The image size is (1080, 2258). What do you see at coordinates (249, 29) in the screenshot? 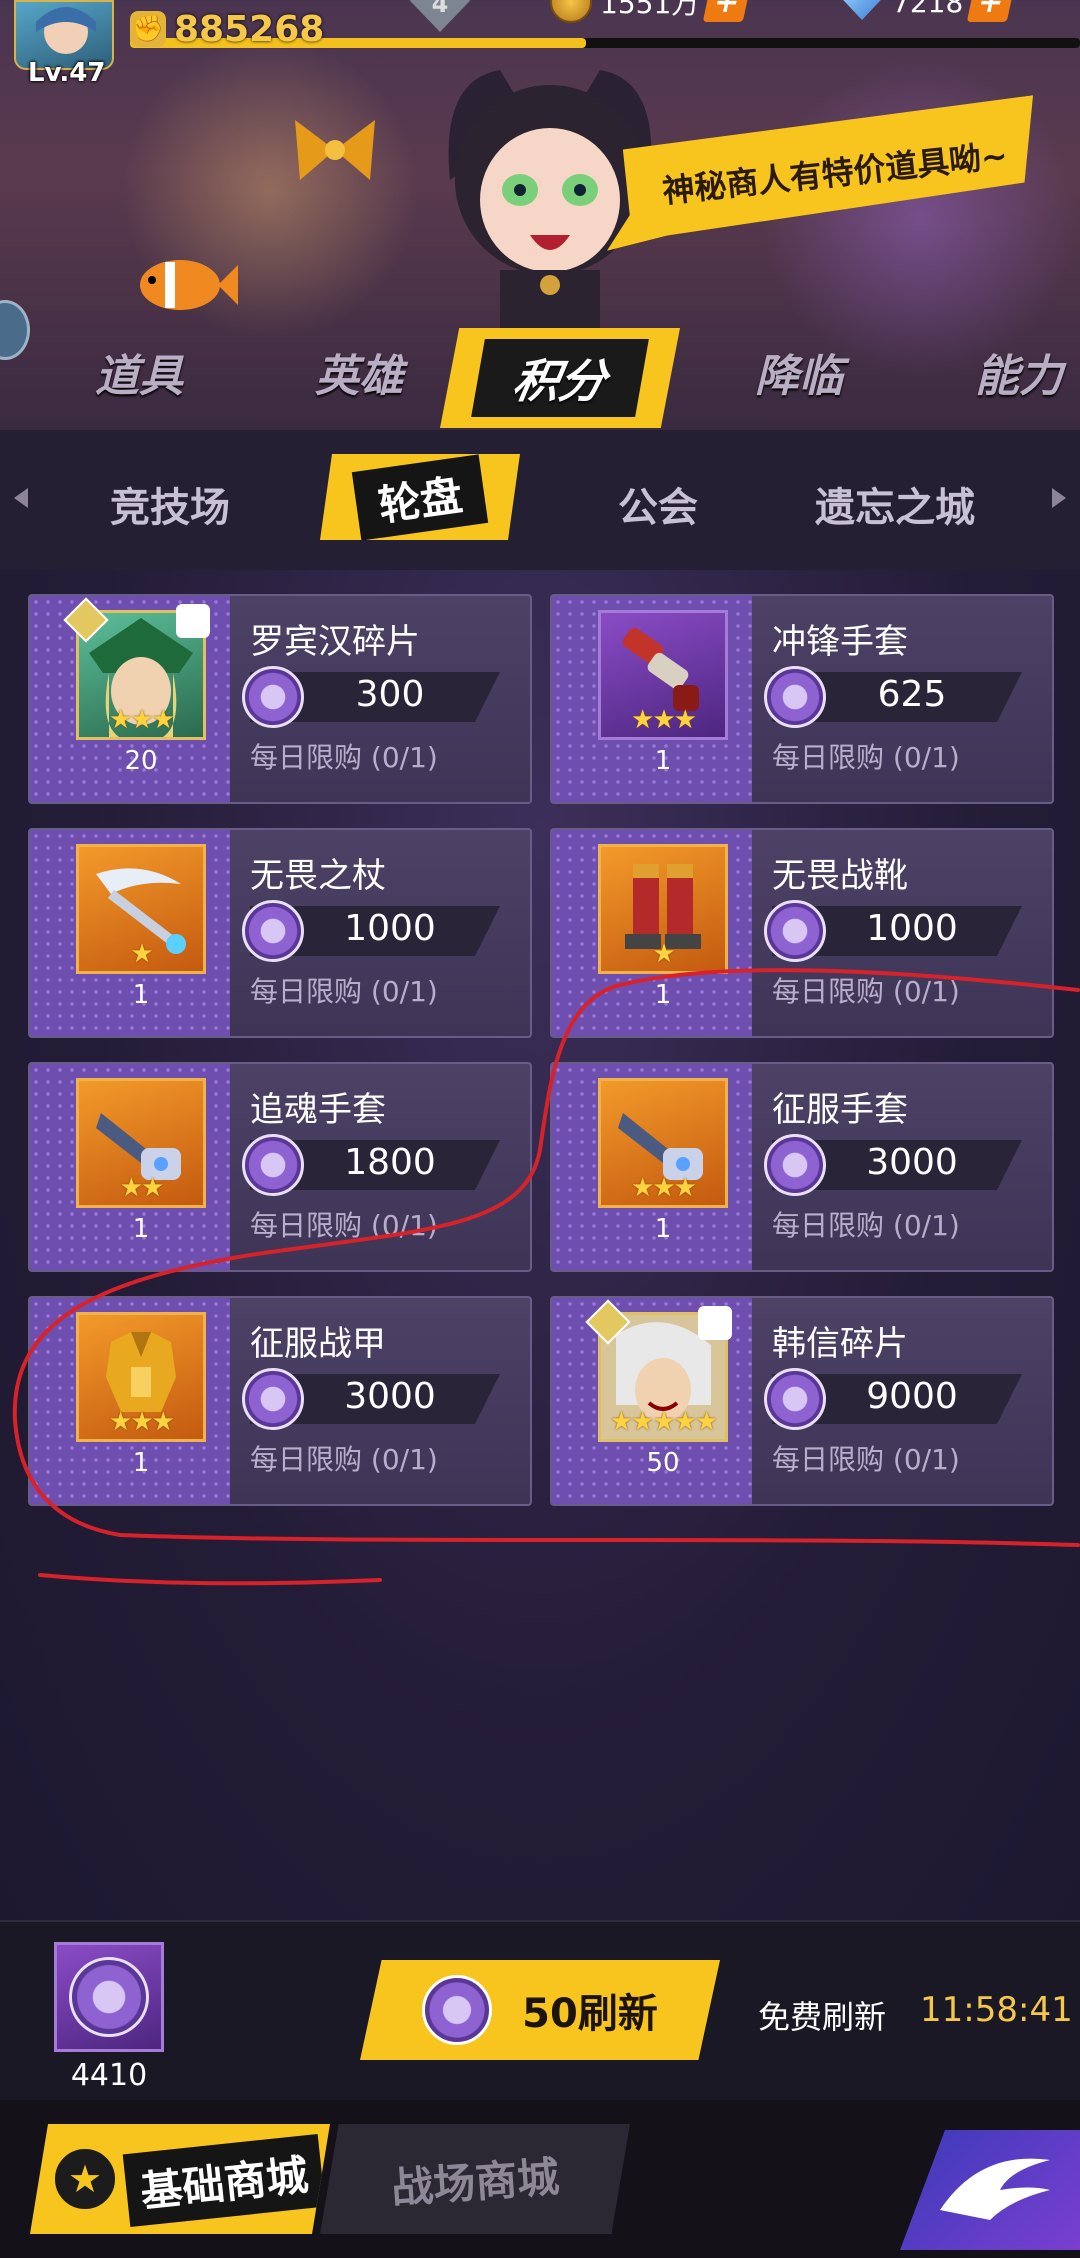
I see `power-value: 885268` at bounding box center [249, 29].